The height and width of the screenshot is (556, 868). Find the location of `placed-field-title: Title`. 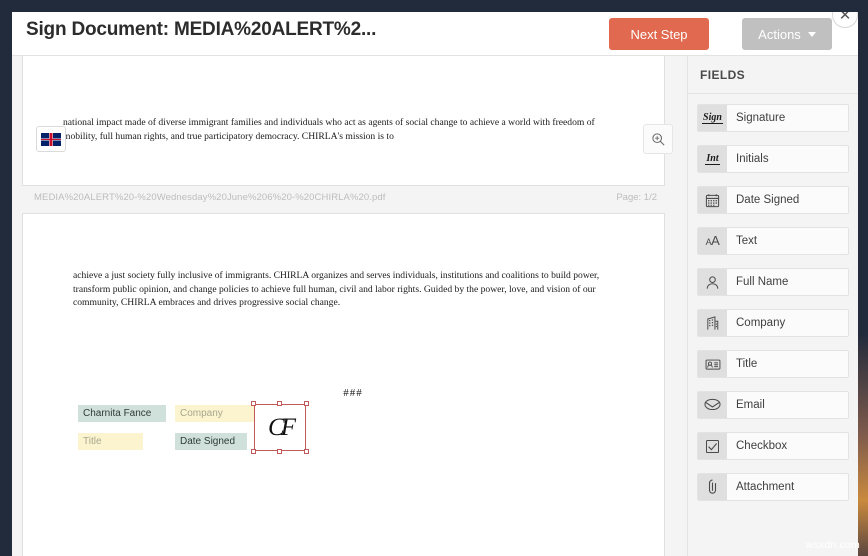

placed-field-title: Title is located at coordinates (110, 441).